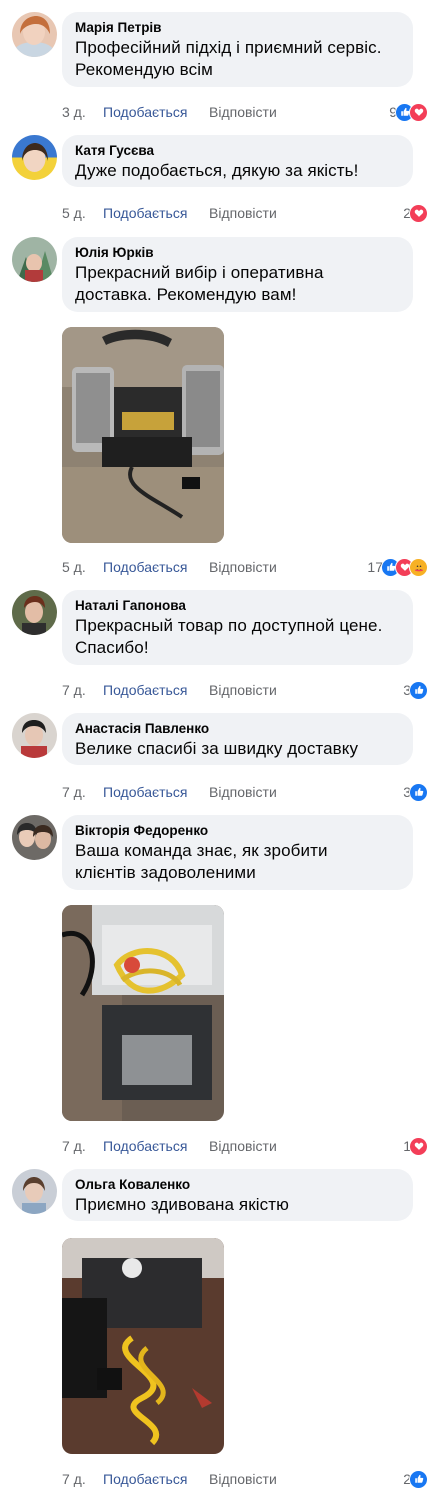 The width and height of the screenshot is (440, 1503). What do you see at coordinates (182, 1204) in the screenshot?
I see `comment-line: Приємно здивована якістю` at bounding box center [182, 1204].